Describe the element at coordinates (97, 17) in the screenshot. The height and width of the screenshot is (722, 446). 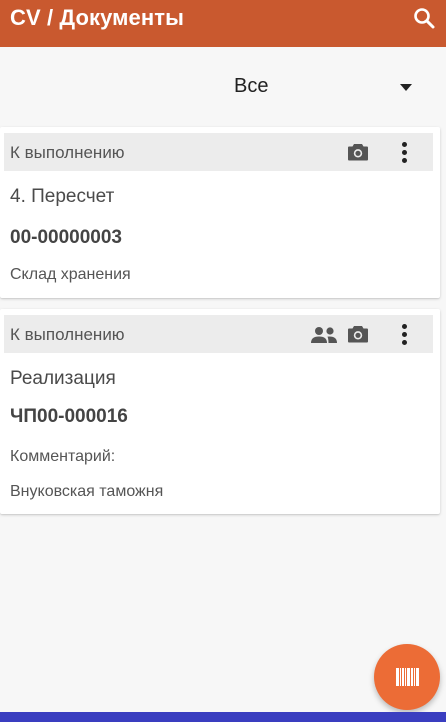
I see `page-title: CV / Документы` at that location.